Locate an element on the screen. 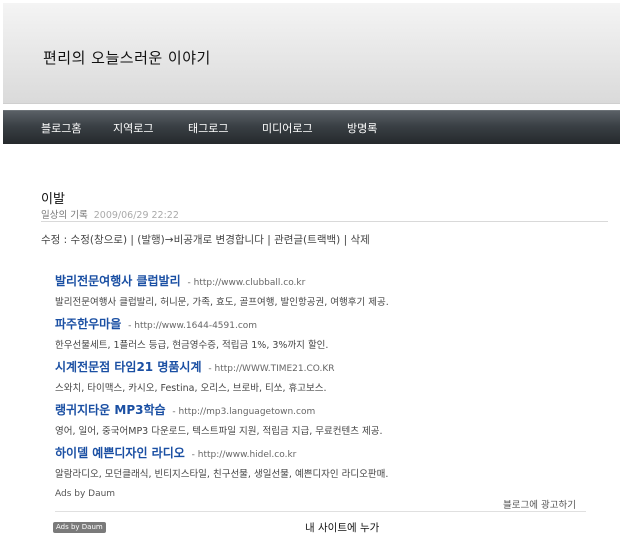  post-category: 일상의 기록 is located at coordinates (64, 215).